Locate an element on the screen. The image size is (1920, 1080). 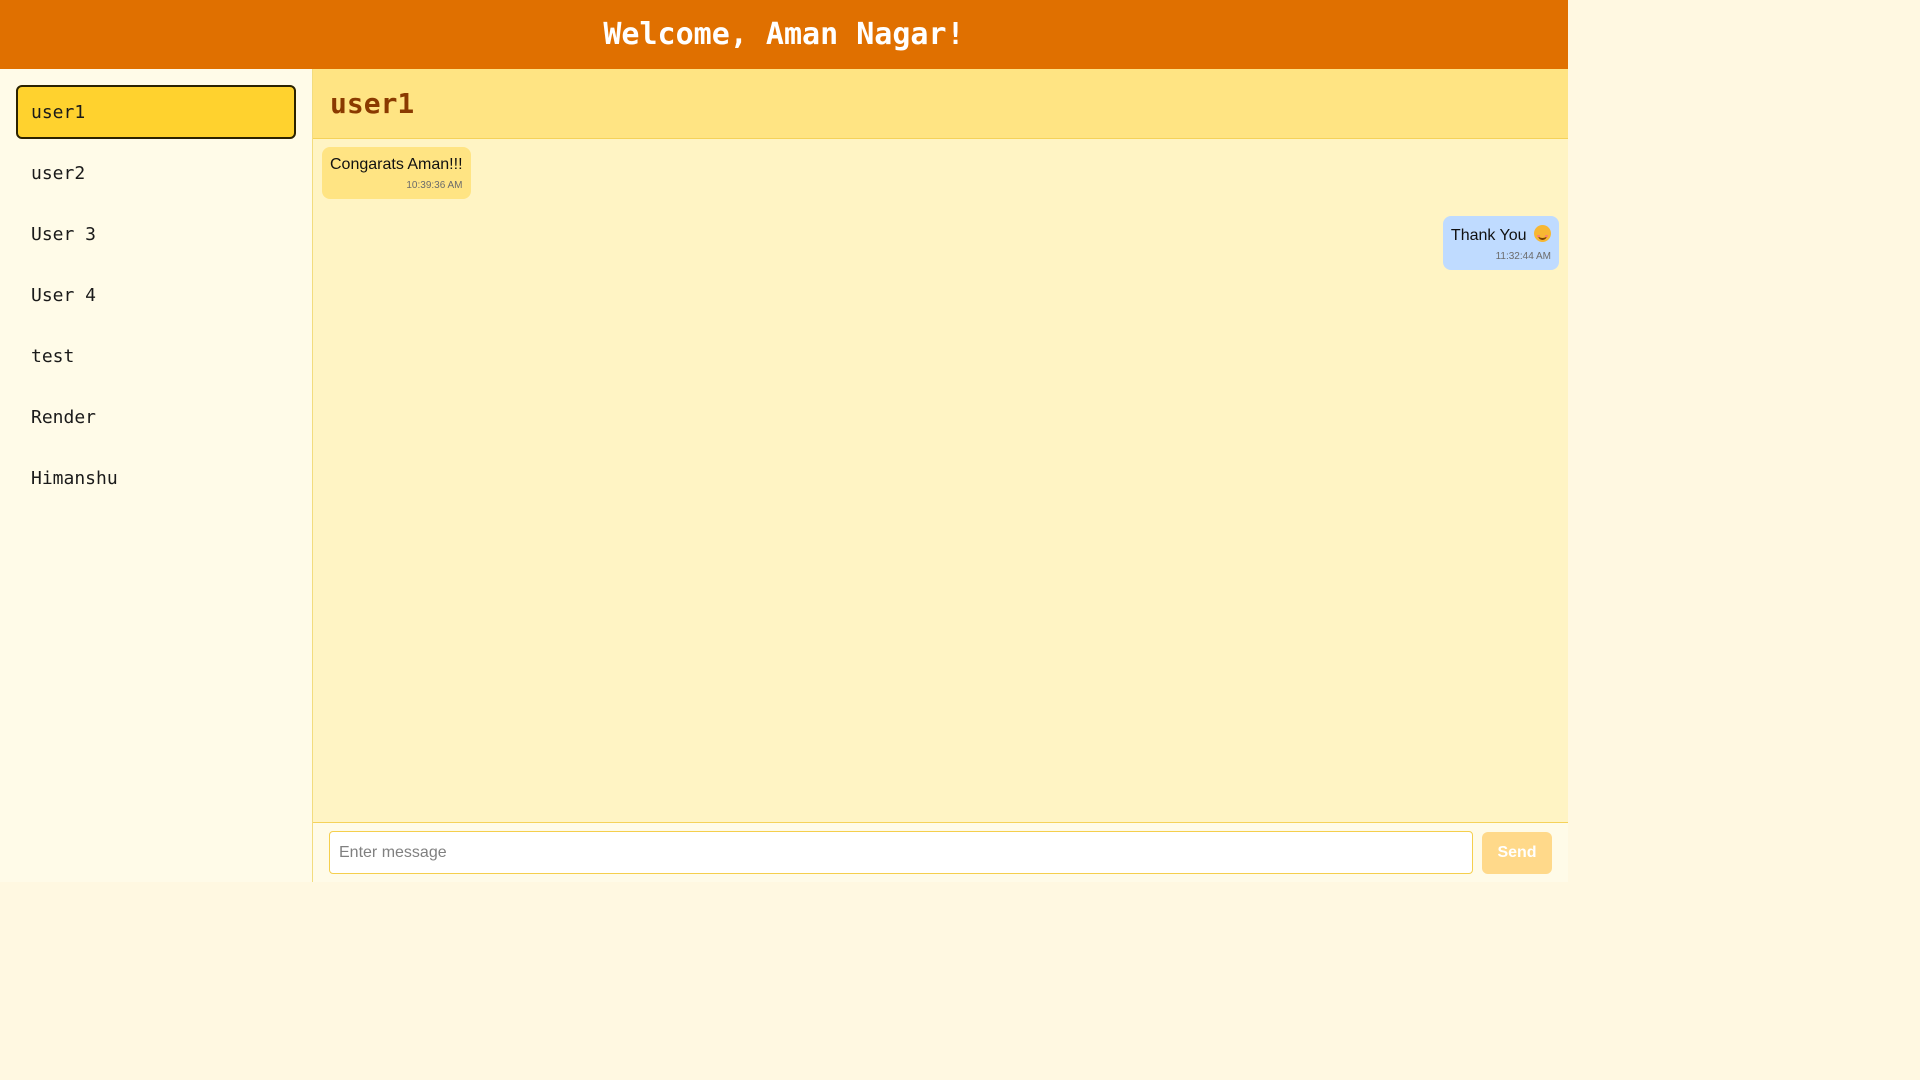
user-item-user1: user1 is located at coordinates (156, 112).